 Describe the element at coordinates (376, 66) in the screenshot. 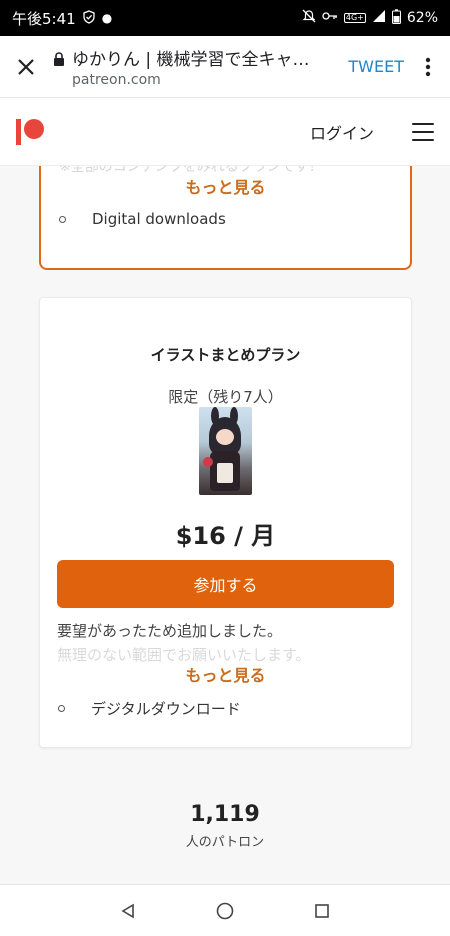

I see `tweet-button: TWEET` at that location.